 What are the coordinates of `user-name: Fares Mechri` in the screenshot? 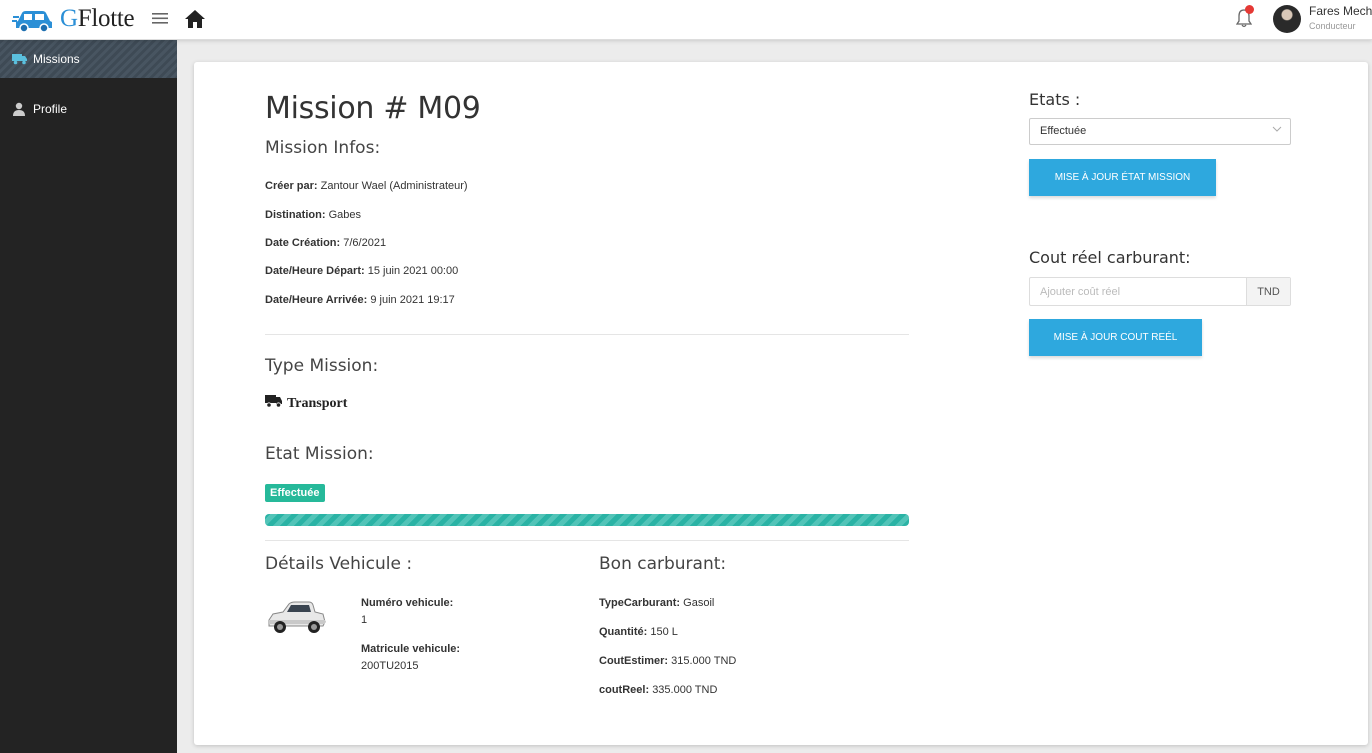 It's located at (1340, 11).